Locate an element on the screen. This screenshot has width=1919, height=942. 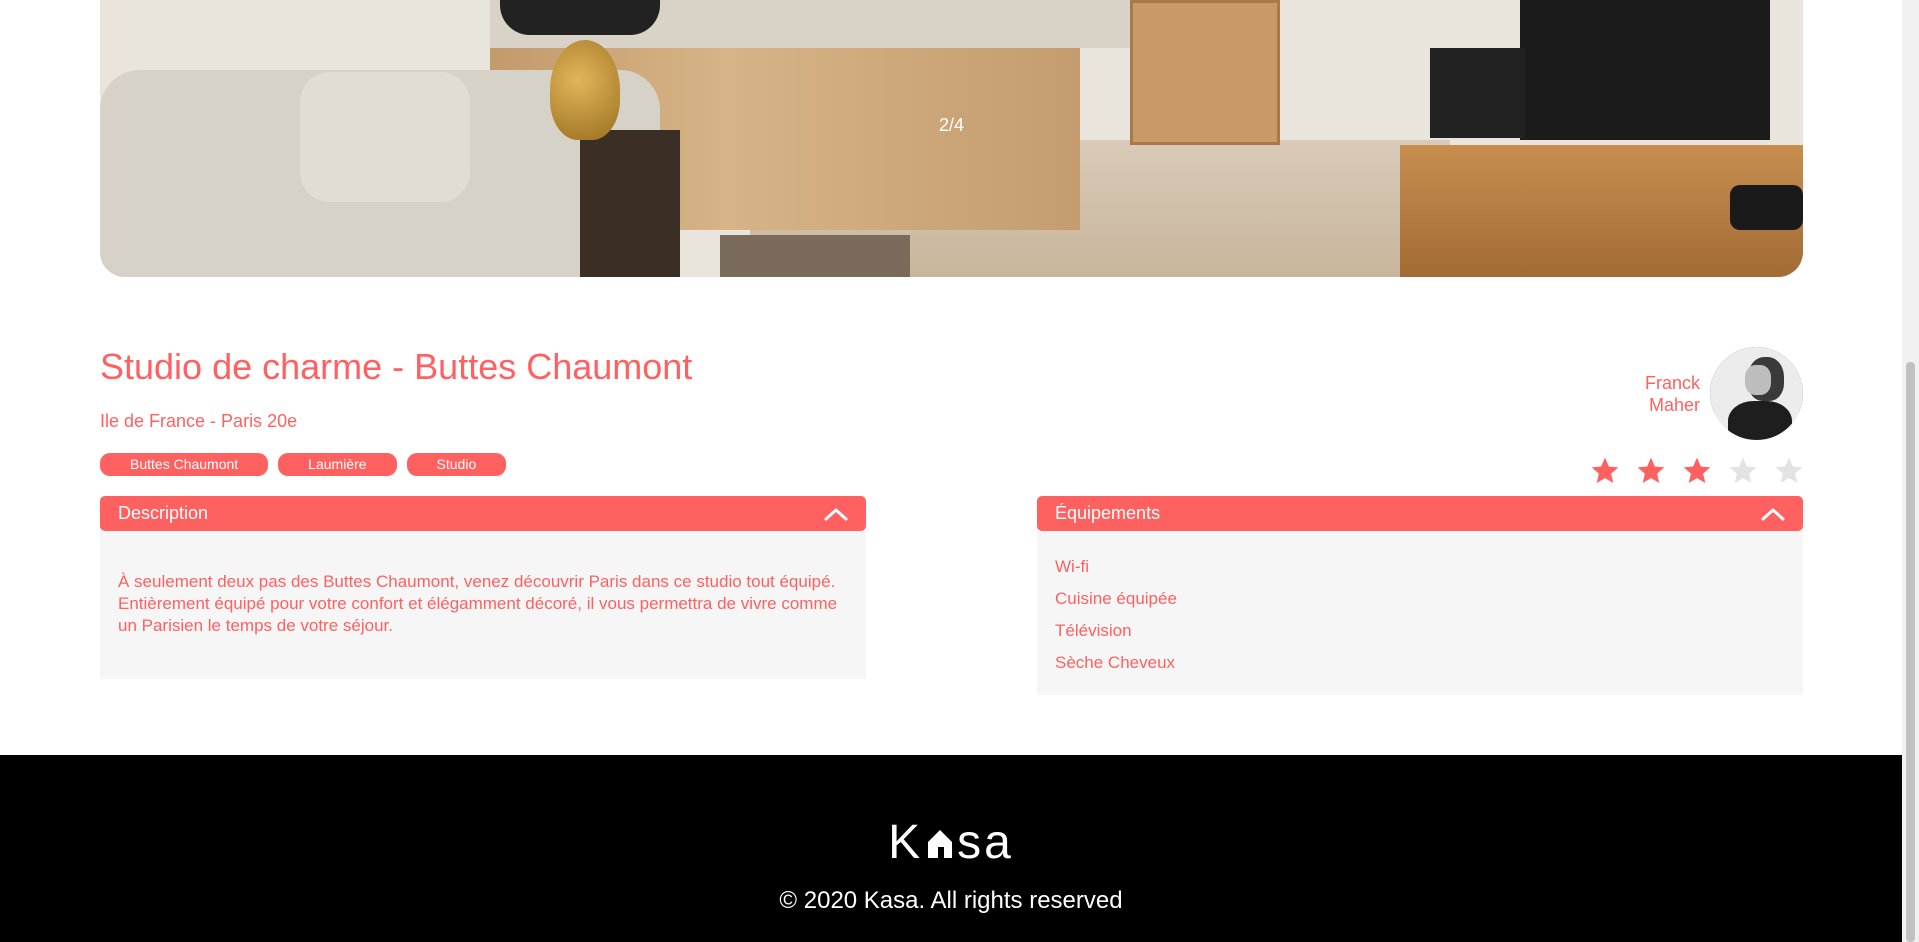
logo-letters: sa is located at coordinates (985, 842).